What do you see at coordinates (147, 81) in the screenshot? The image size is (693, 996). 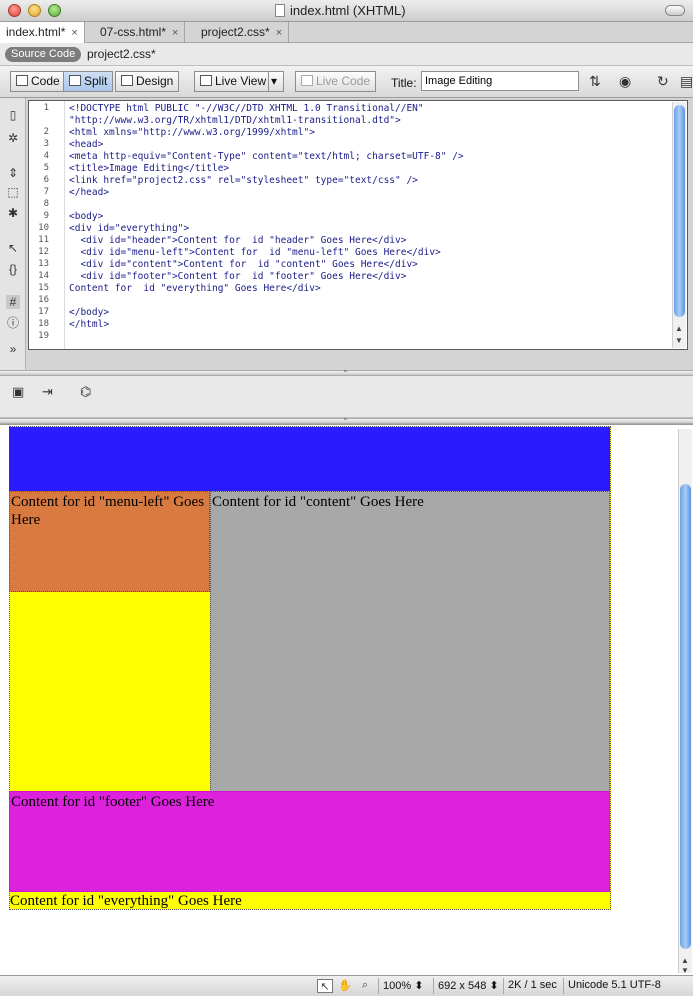 I see `design-view-button: Design` at bounding box center [147, 81].